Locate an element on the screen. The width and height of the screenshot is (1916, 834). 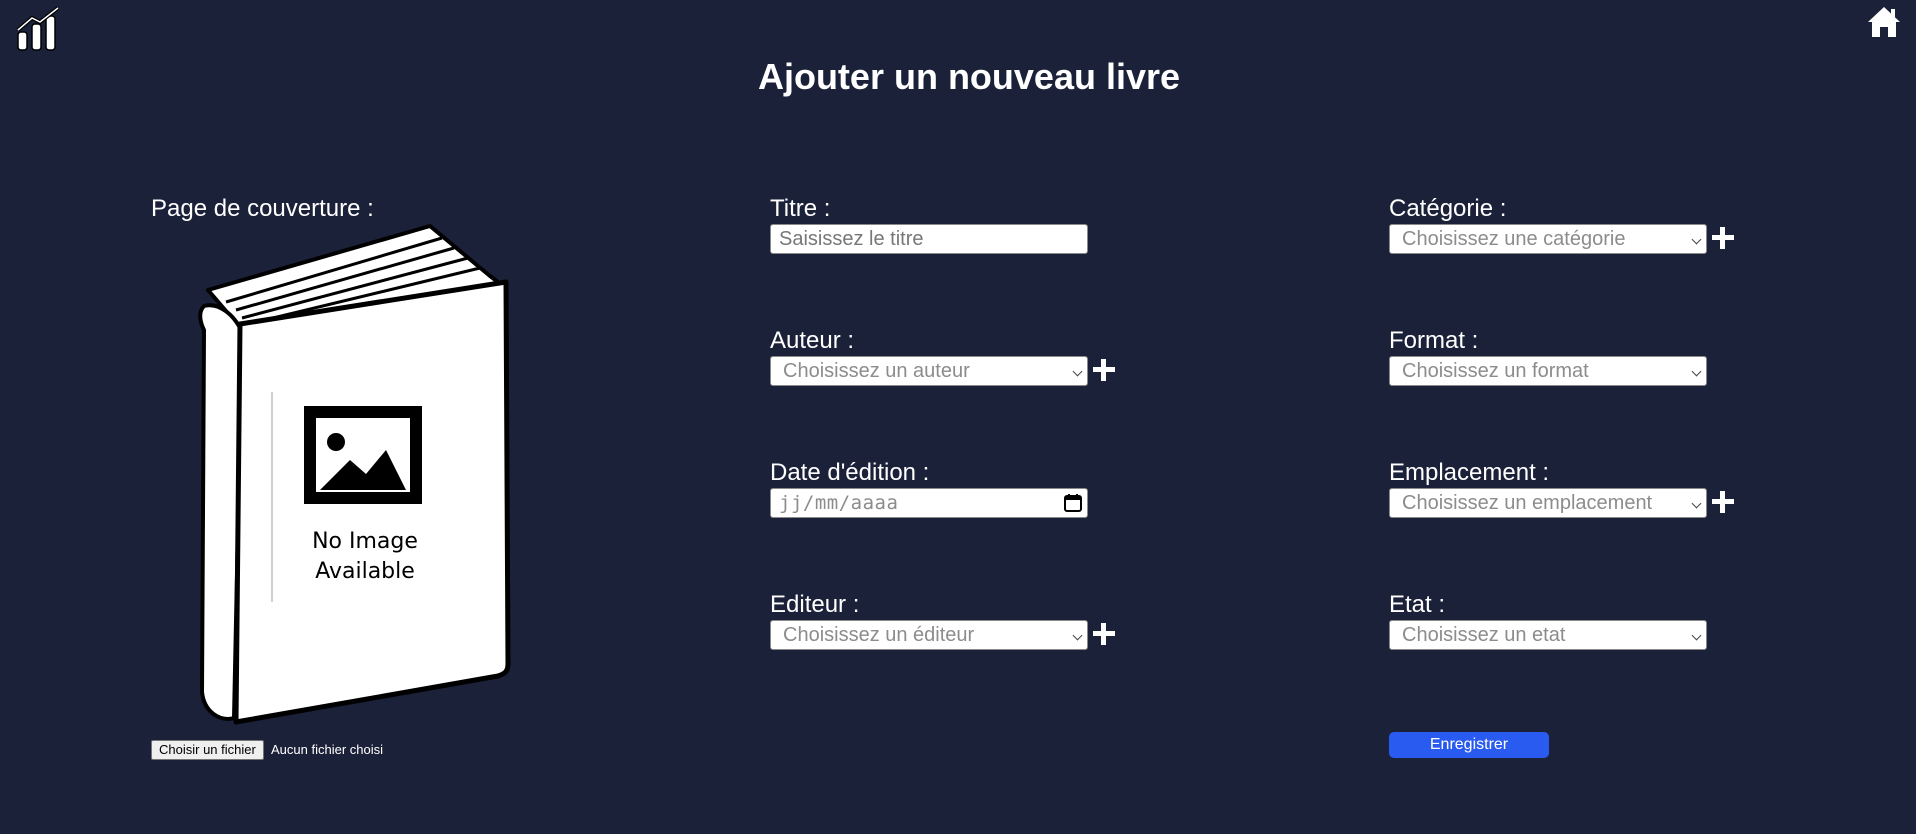
choose-file-button: Choisir un fichier is located at coordinates (207, 750).